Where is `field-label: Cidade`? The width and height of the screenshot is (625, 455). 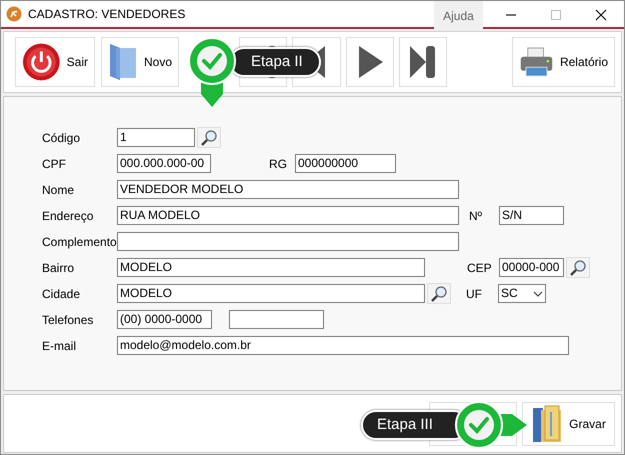
field-label: Cidade is located at coordinates (62, 294).